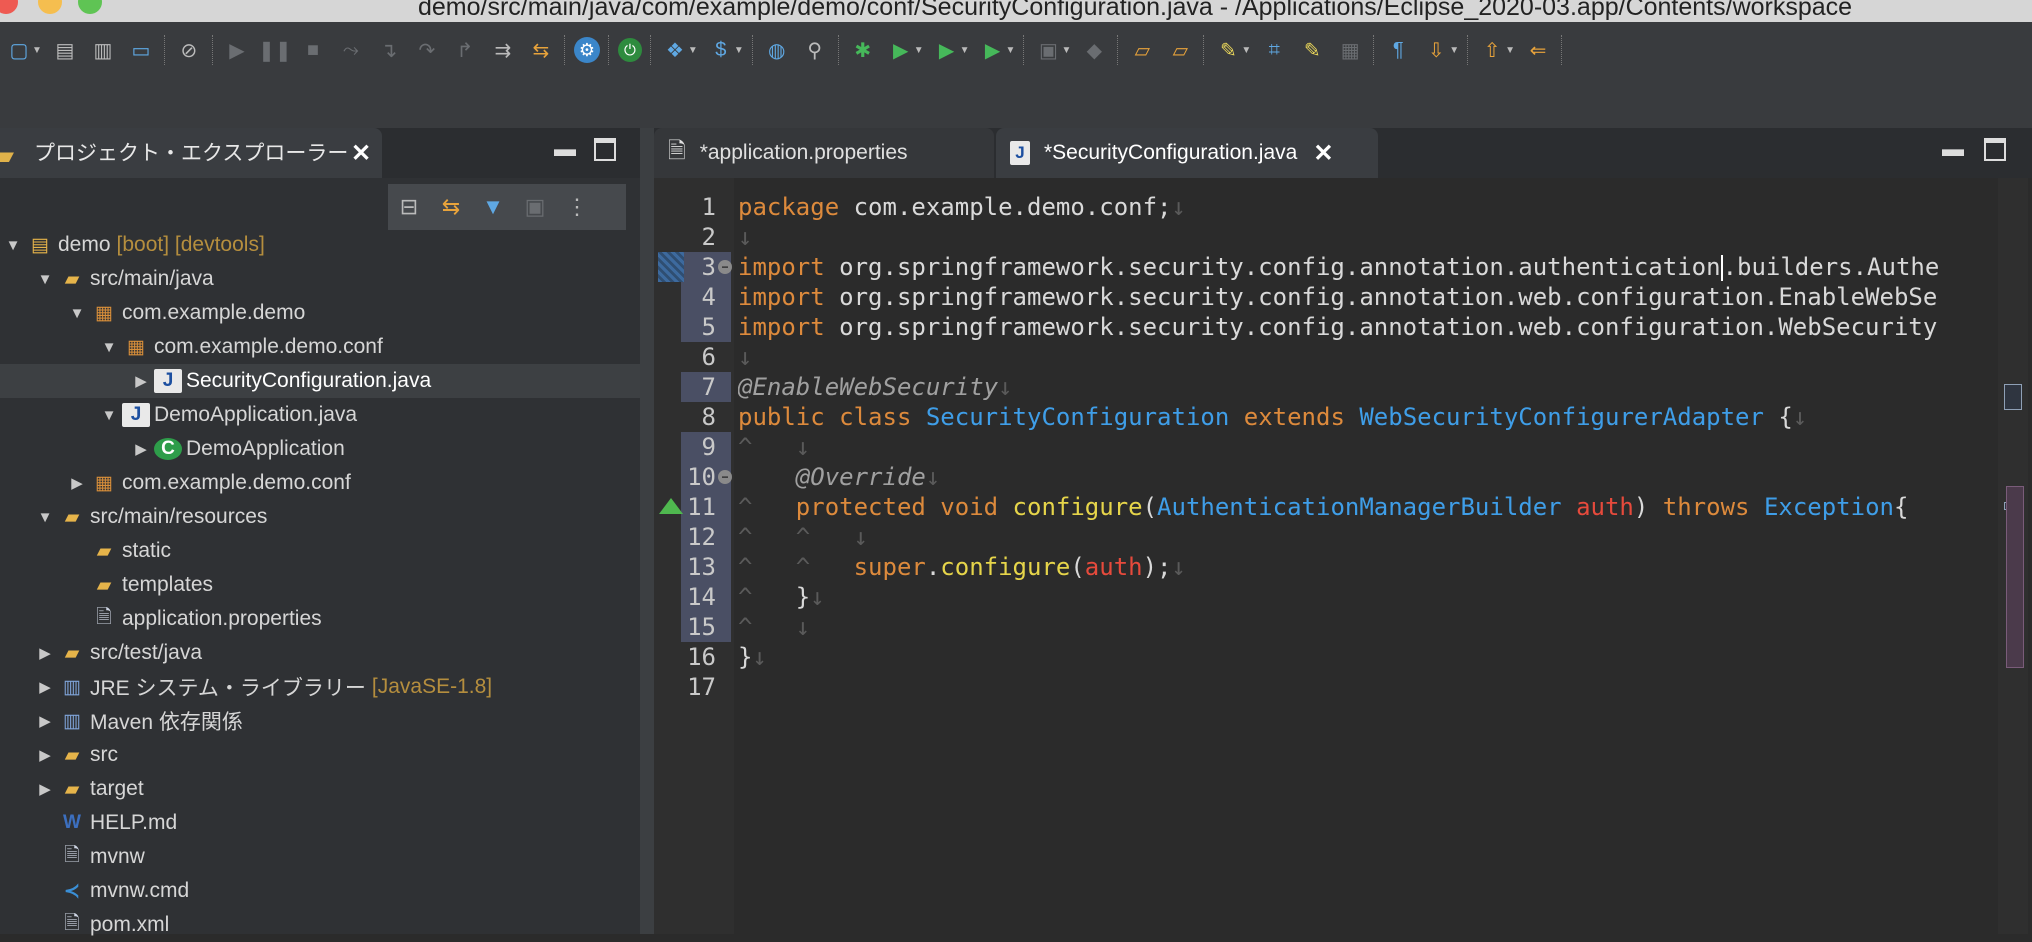  I want to click on spring-icon: $, so click(721, 50).